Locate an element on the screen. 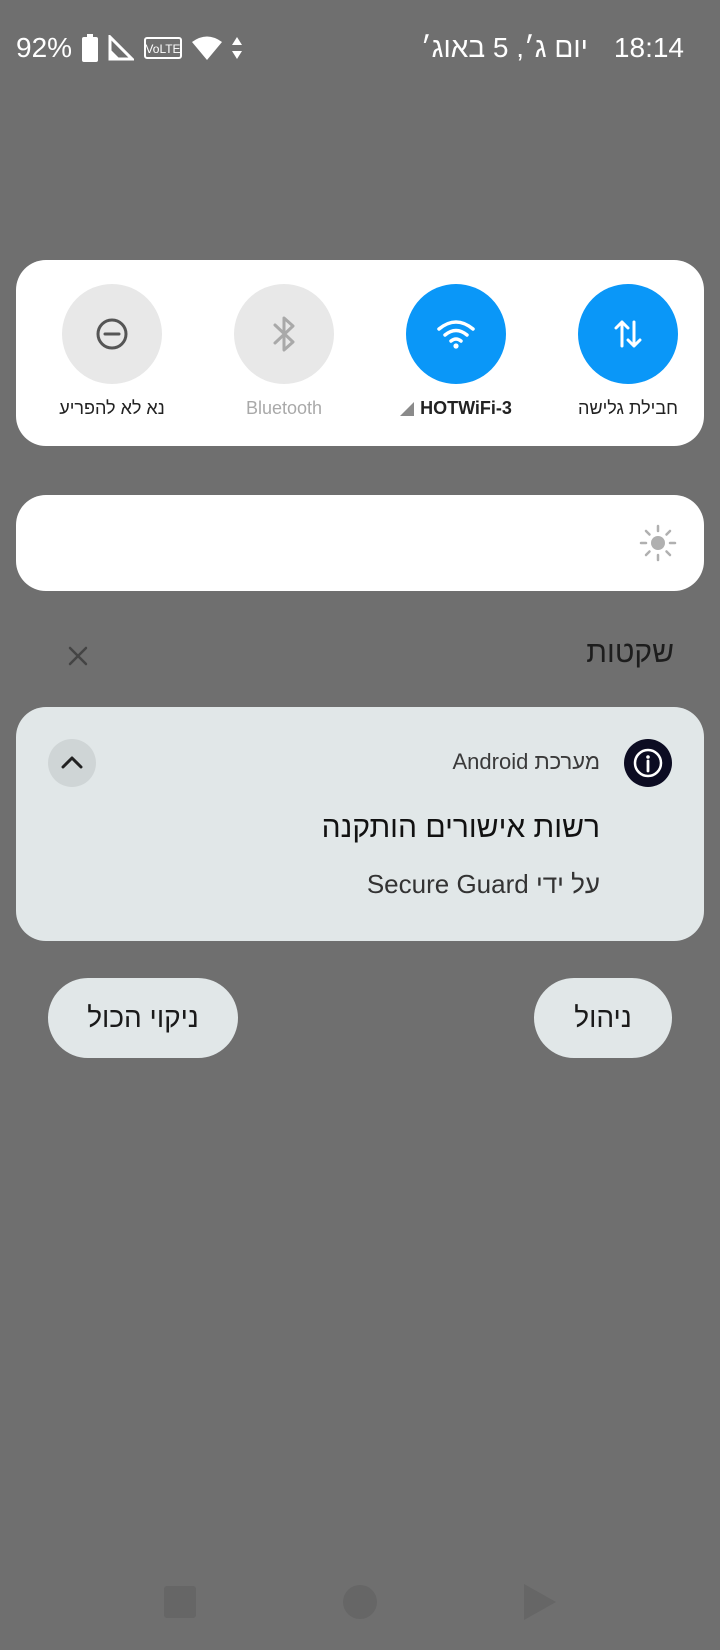 This screenshot has height=1650, width=720. tile-dnd-label: נא לא להפריע is located at coordinates (112, 408).